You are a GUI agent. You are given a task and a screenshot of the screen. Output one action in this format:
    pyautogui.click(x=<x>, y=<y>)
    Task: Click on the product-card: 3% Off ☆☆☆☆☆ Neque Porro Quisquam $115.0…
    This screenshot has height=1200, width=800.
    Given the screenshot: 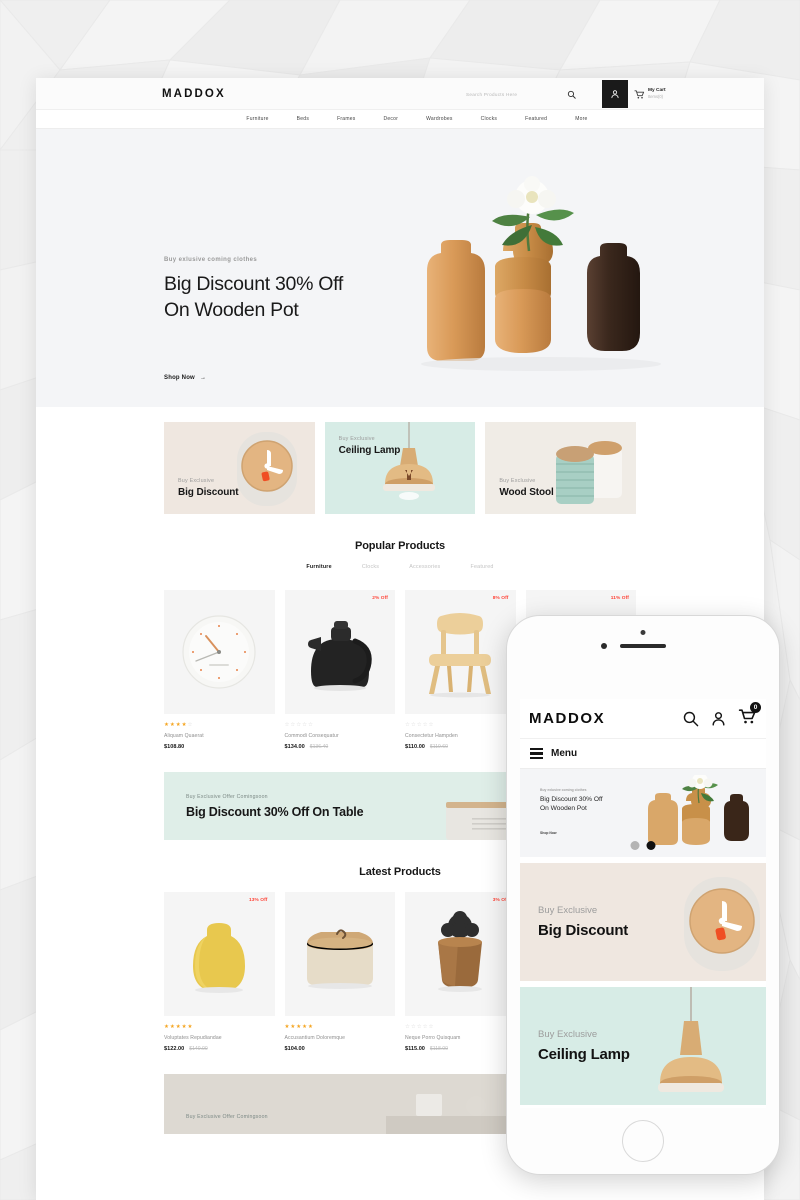 What is the action you would take?
    pyautogui.click(x=460, y=972)
    